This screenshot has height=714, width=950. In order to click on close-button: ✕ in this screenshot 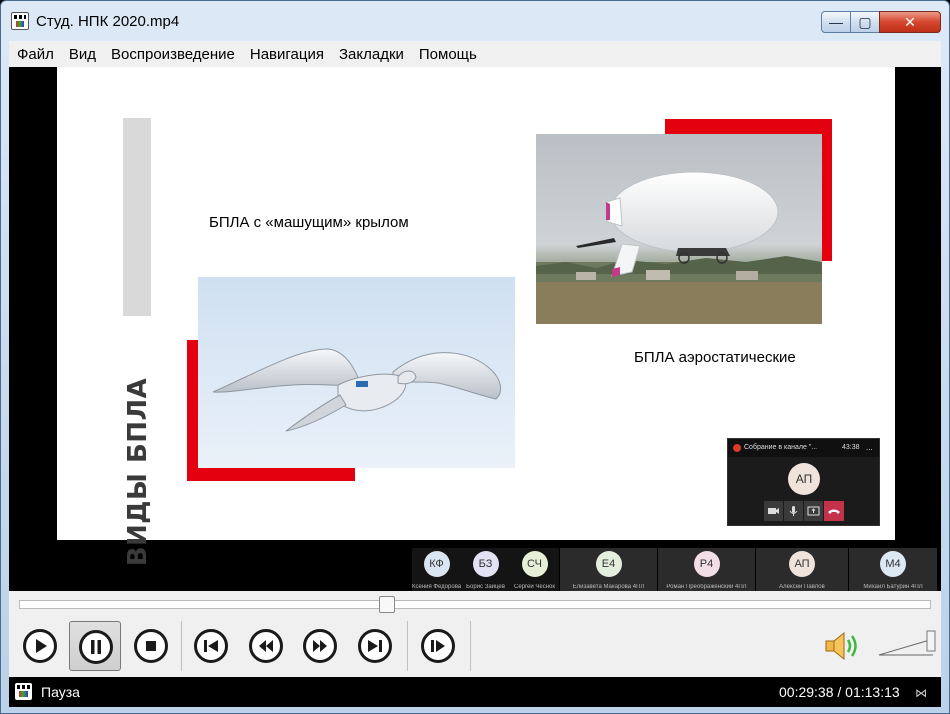, I will do `click(910, 22)`.